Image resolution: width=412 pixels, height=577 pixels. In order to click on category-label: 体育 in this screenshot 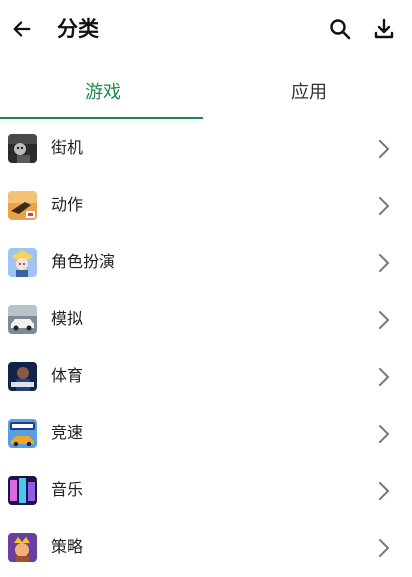, I will do `click(67, 375)`.